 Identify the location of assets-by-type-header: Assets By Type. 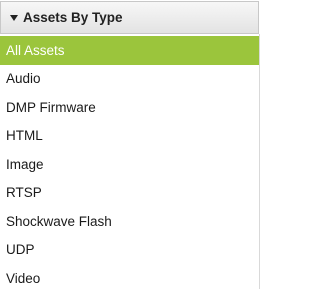
(129, 17).